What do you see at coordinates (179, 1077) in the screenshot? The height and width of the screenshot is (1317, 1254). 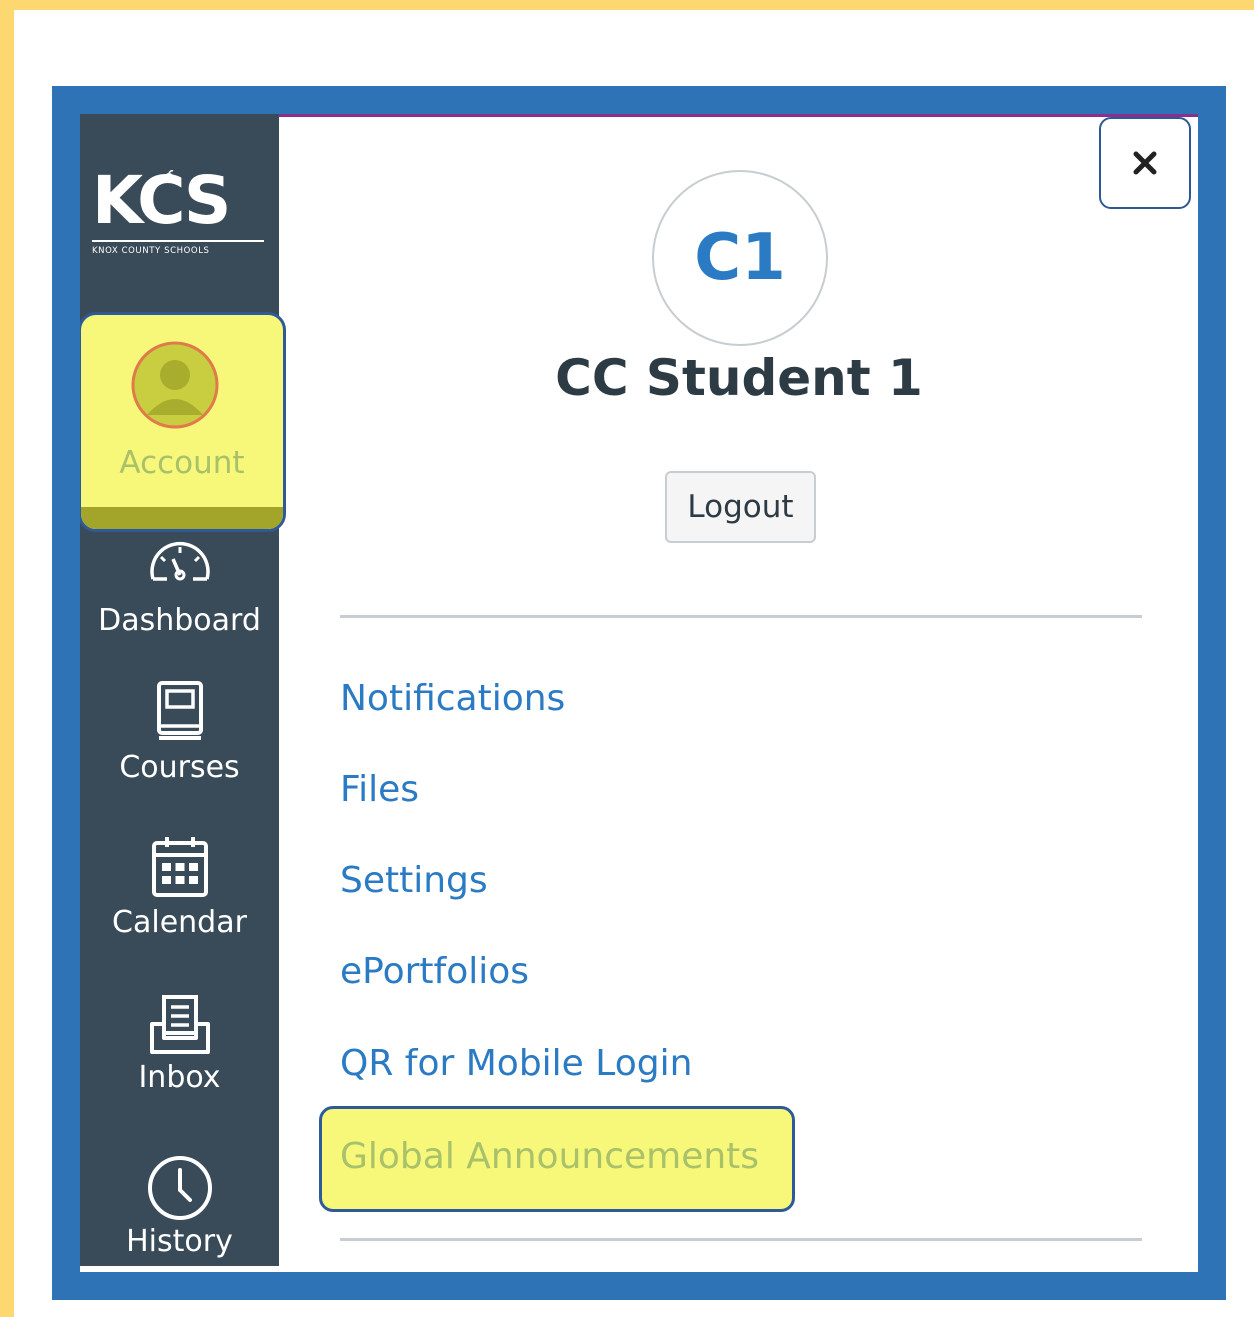 I see `sidebar-item-label: Inbox` at bounding box center [179, 1077].